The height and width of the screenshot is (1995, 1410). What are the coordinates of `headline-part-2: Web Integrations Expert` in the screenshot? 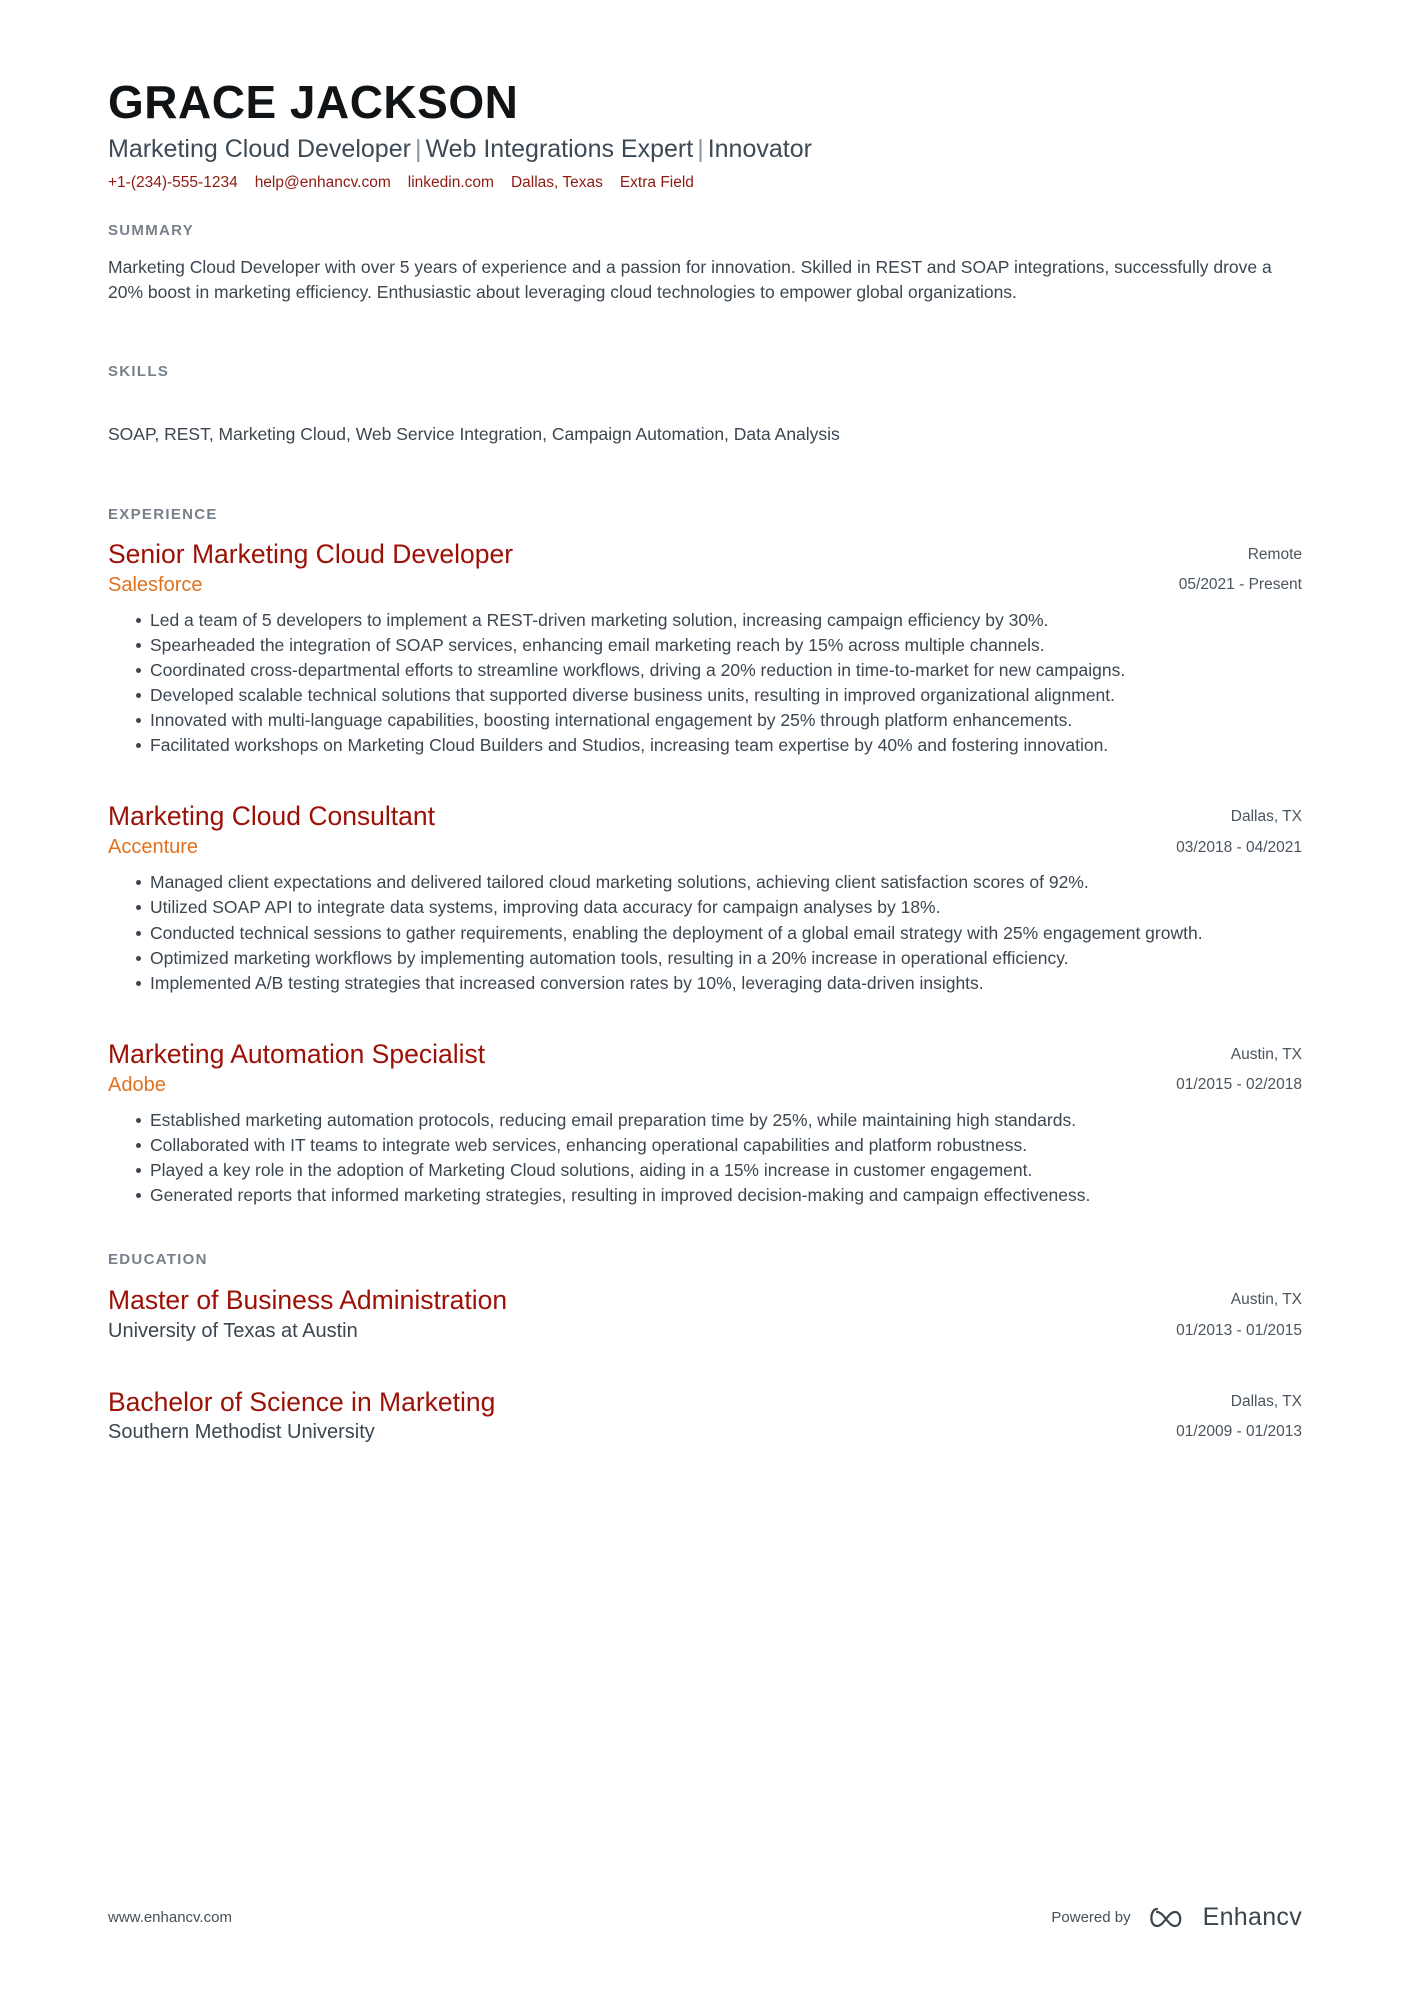 It's located at (559, 148).